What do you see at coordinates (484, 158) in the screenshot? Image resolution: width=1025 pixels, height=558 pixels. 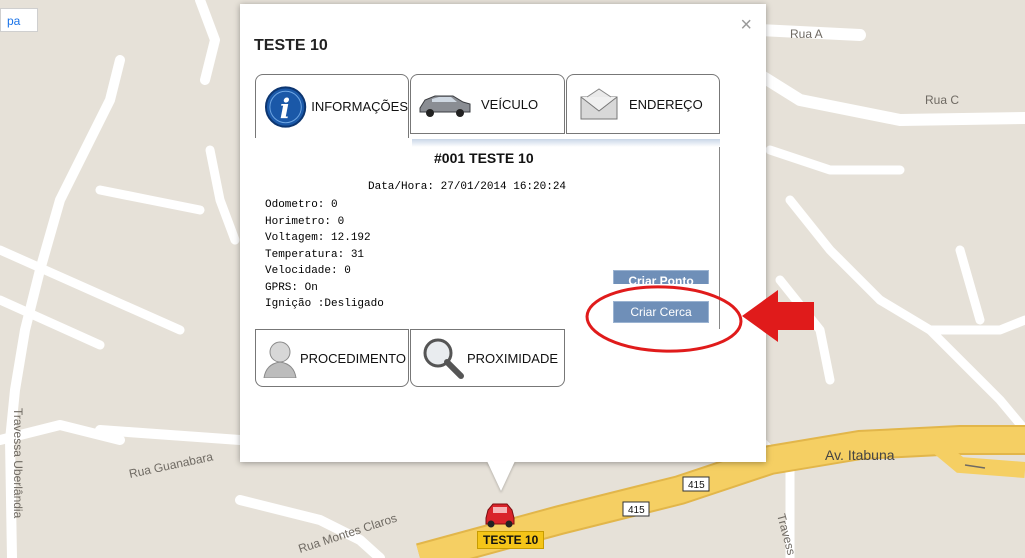 I see `panel-title: #001 TESTE 10` at bounding box center [484, 158].